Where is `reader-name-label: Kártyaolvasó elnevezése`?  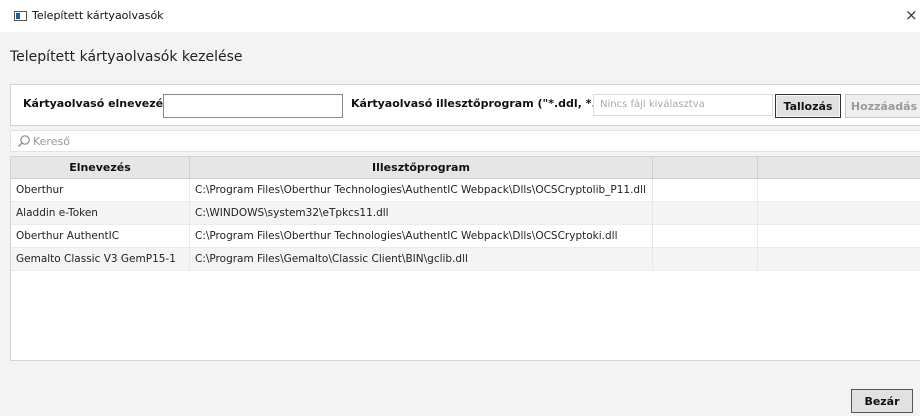
reader-name-label: Kártyaolvasó elnevezése is located at coordinates (100, 103).